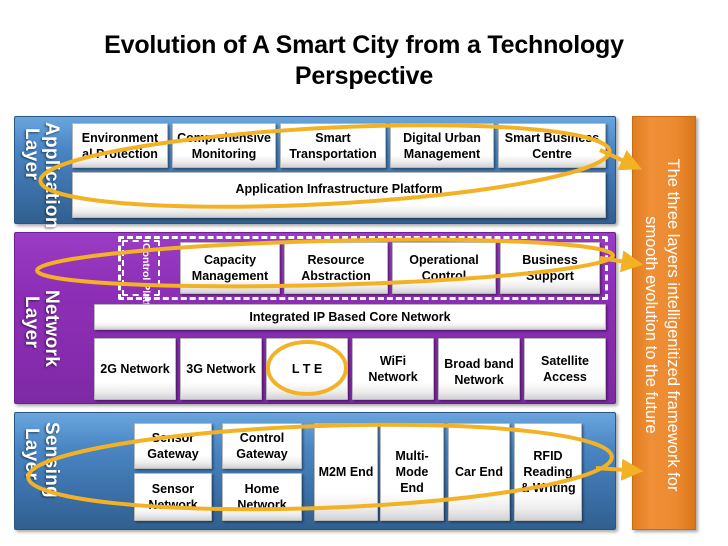 The height and width of the screenshot is (546, 728). I want to click on sensing-layer-label-line2: Layer, so click(31, 454).